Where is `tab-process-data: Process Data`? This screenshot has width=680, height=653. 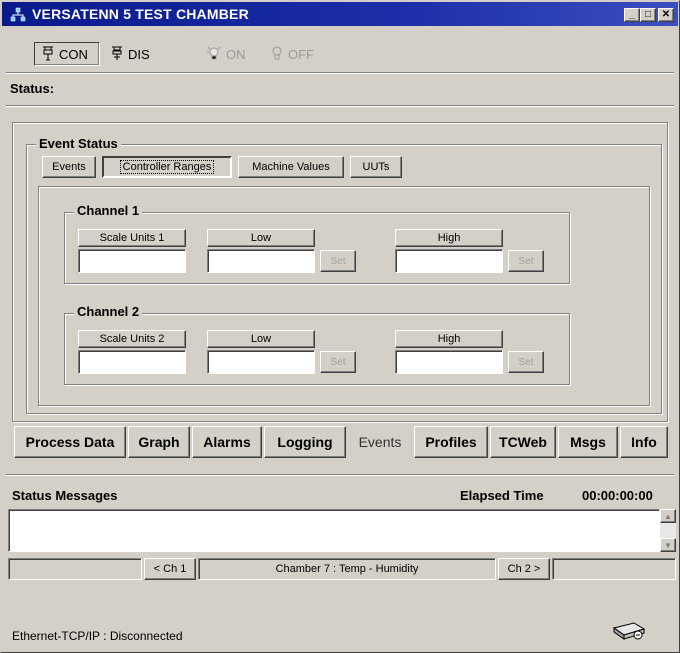
tab-process-data: Process Data is located at coordinates (70, 442).